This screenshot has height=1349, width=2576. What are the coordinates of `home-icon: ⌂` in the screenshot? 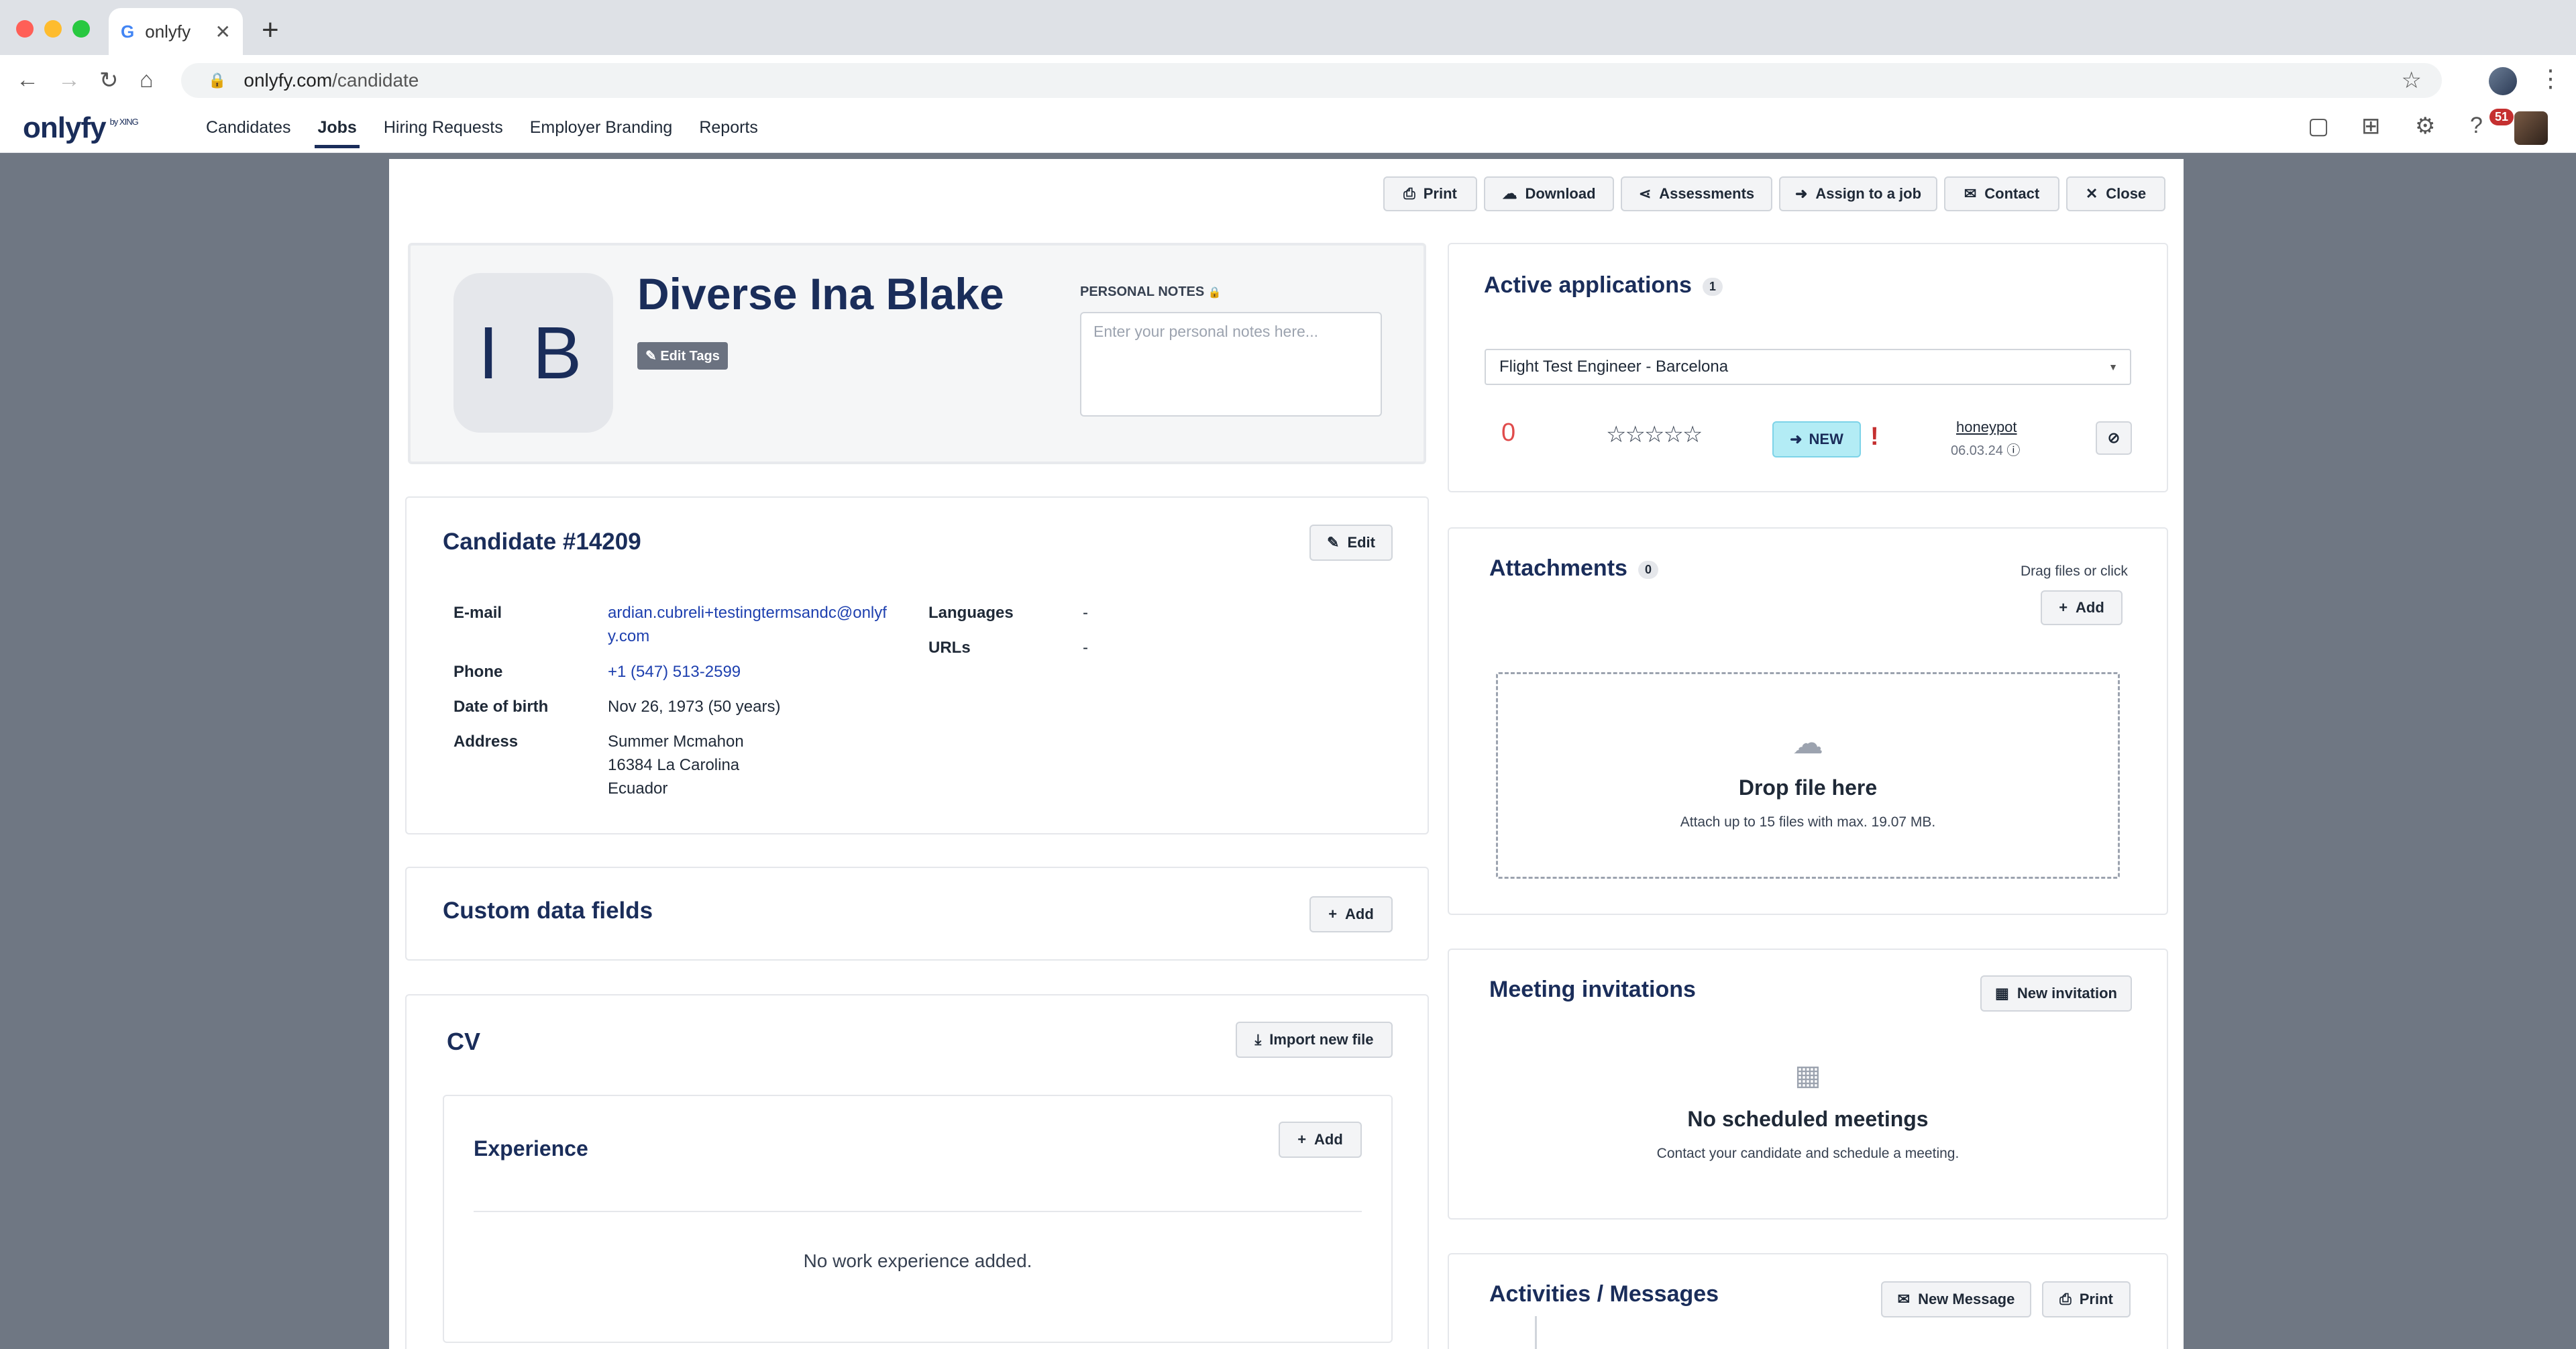 It's located at (147, 80).